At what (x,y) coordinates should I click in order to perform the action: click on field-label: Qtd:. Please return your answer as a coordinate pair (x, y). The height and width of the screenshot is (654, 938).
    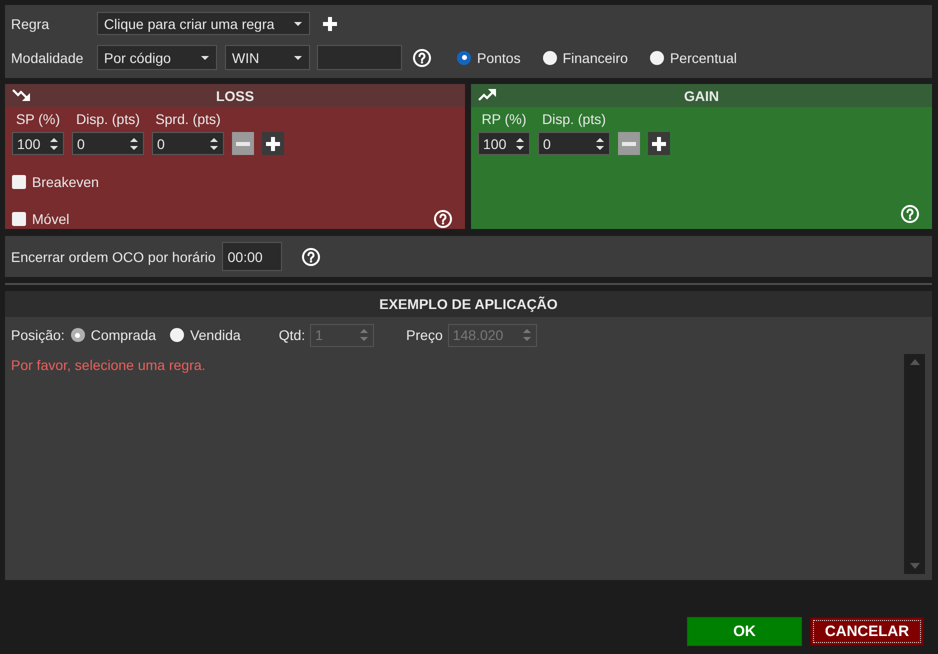
    Looking at the image, I should click on (292, 335).